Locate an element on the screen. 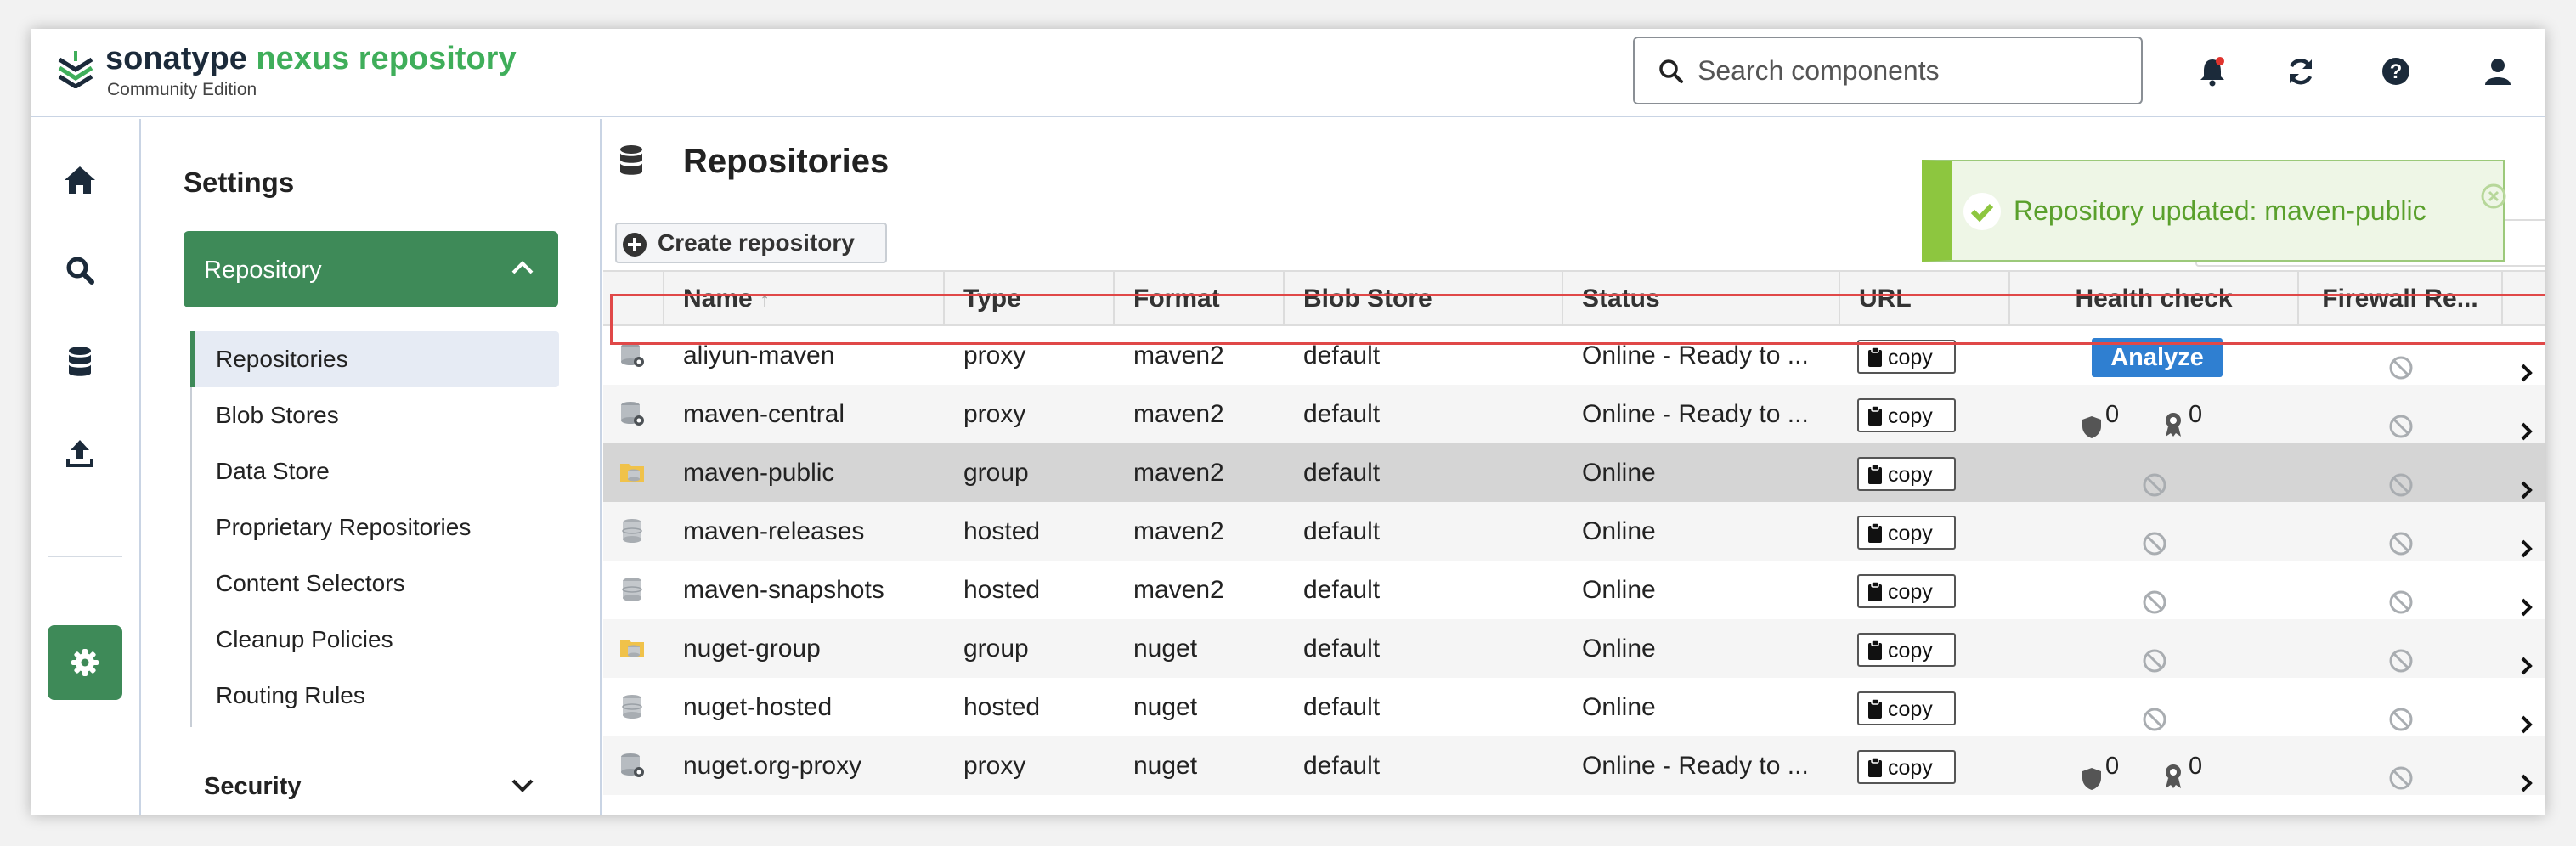 This screenshot has height=846, width=2576. firewall-cell is located at coordinates (2401, 765).